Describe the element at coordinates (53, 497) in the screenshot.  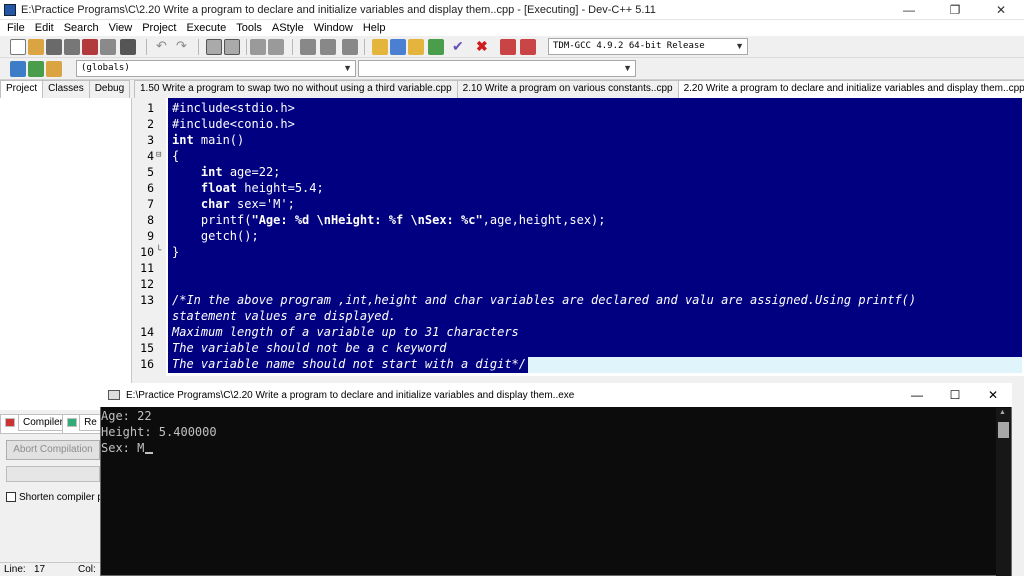
I see `shorten-paths-checkbox: Shorten compiler paths` at that location.